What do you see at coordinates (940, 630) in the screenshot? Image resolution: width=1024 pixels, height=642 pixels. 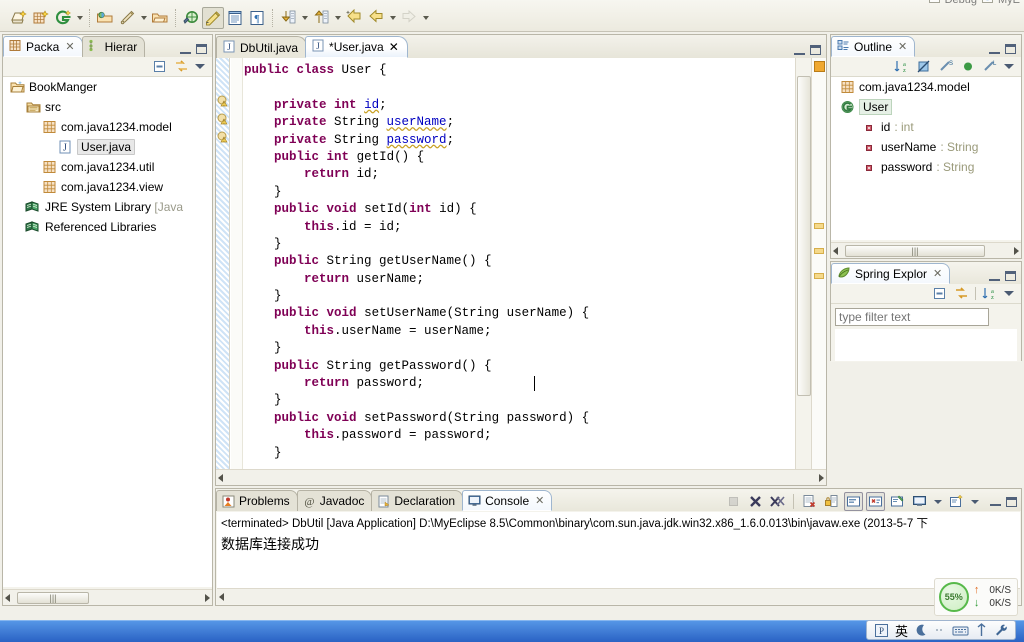 I see `ime-language-bar: P 英` at bounding box center [940, 630].